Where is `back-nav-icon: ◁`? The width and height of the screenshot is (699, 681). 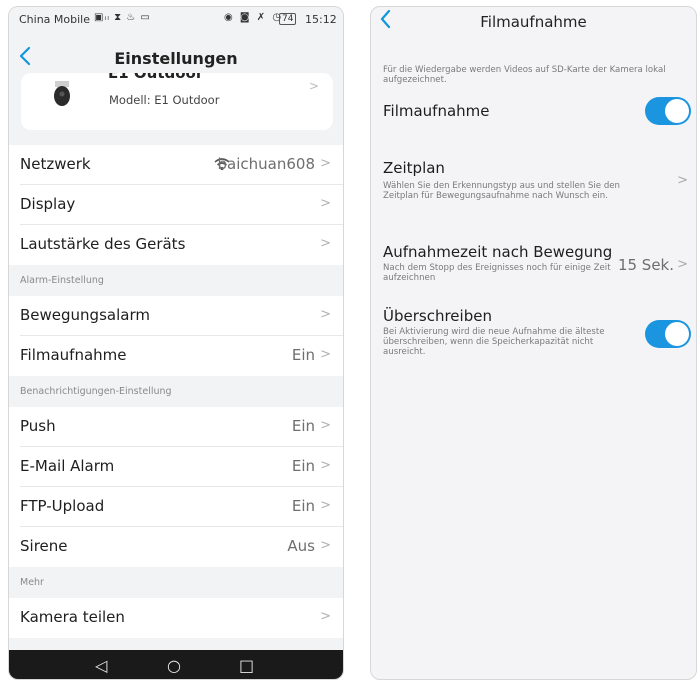 back-nav-icon: ◁ is located at coordinates (101, 665).